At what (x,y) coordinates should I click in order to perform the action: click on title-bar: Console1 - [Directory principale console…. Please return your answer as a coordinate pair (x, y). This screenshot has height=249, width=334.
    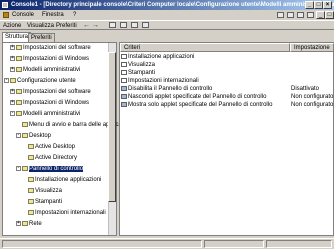
    Looking at the image, I should click on (167, 5).